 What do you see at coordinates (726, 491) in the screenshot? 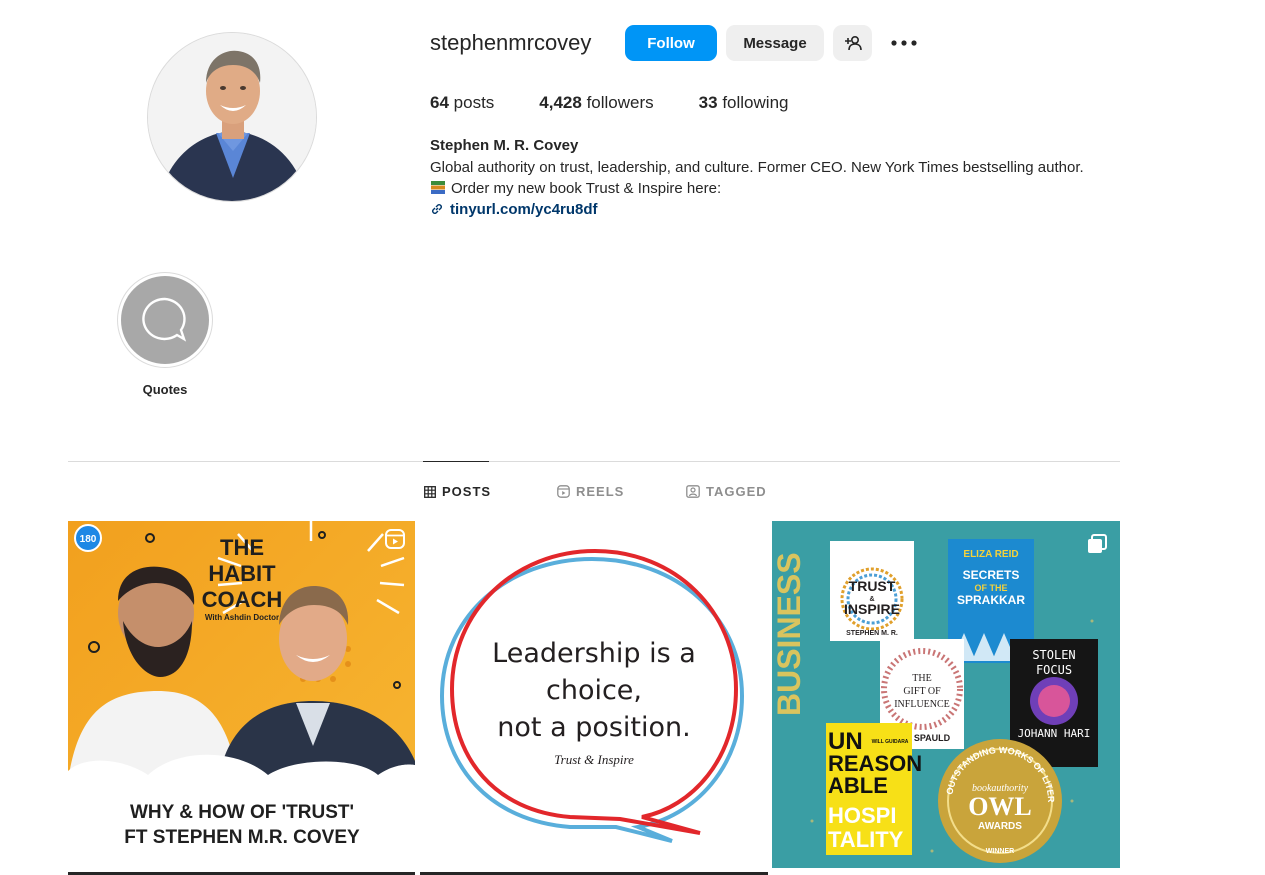
I see `tab-tagged: TAGGED` at bounding box center [726, 491].